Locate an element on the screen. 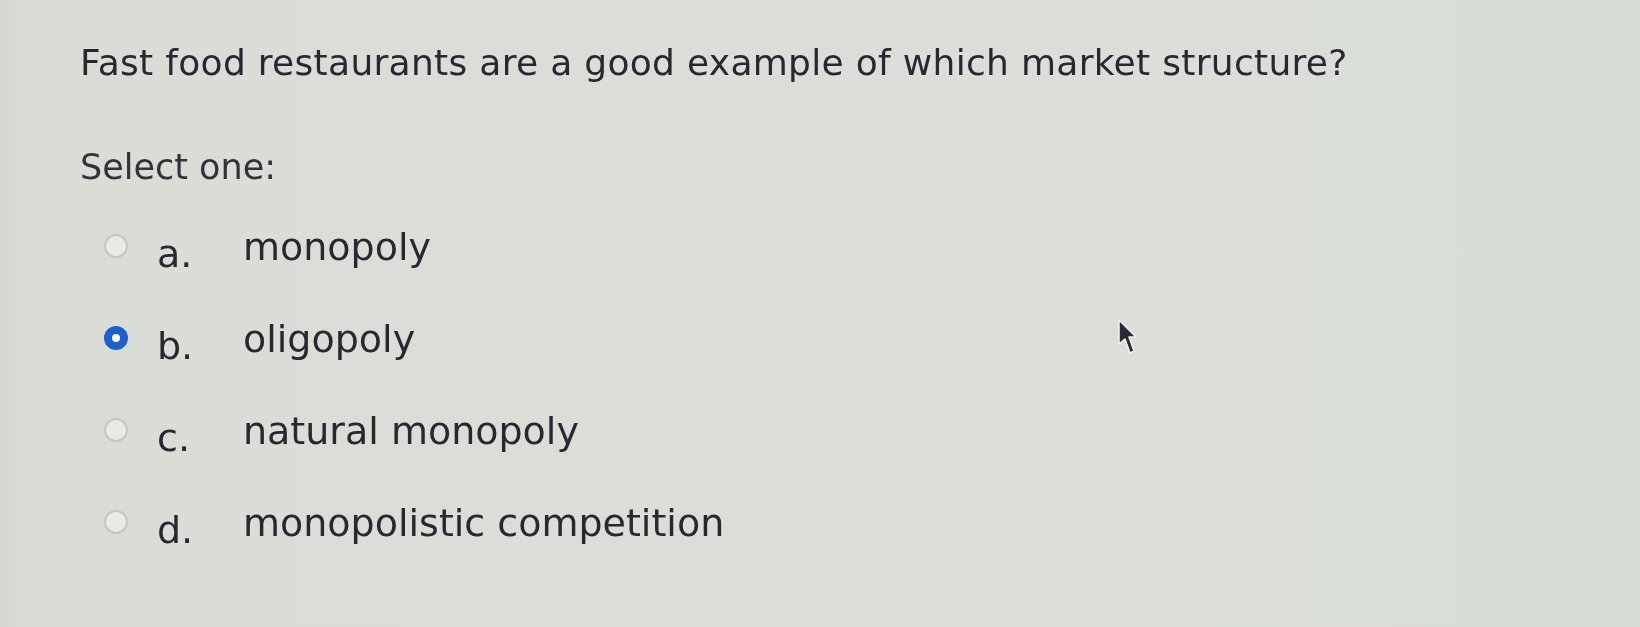 Image resolution: width=1640 pixels, height=627 pixels. option-label: natural monopoly is located at coordinates (411, 431).